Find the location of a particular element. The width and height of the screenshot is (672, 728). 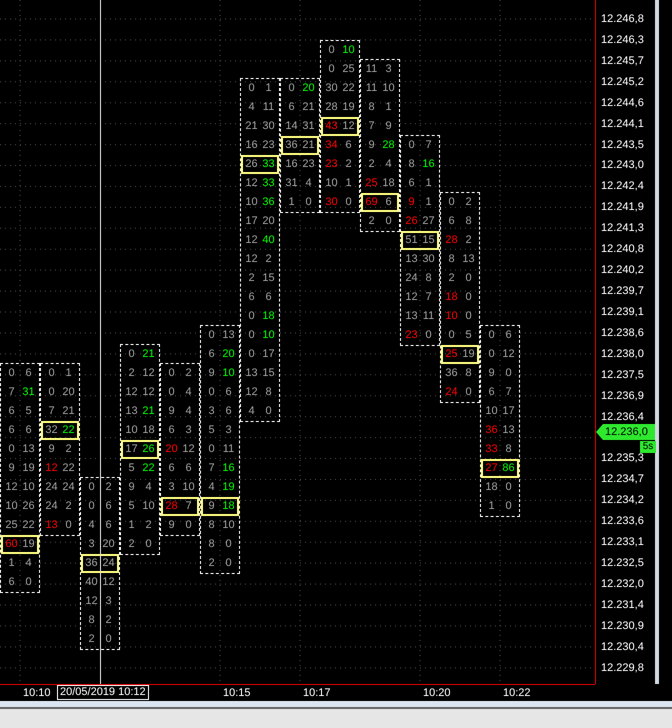

bid-volume: 7 is located at coordinates (371, 126).